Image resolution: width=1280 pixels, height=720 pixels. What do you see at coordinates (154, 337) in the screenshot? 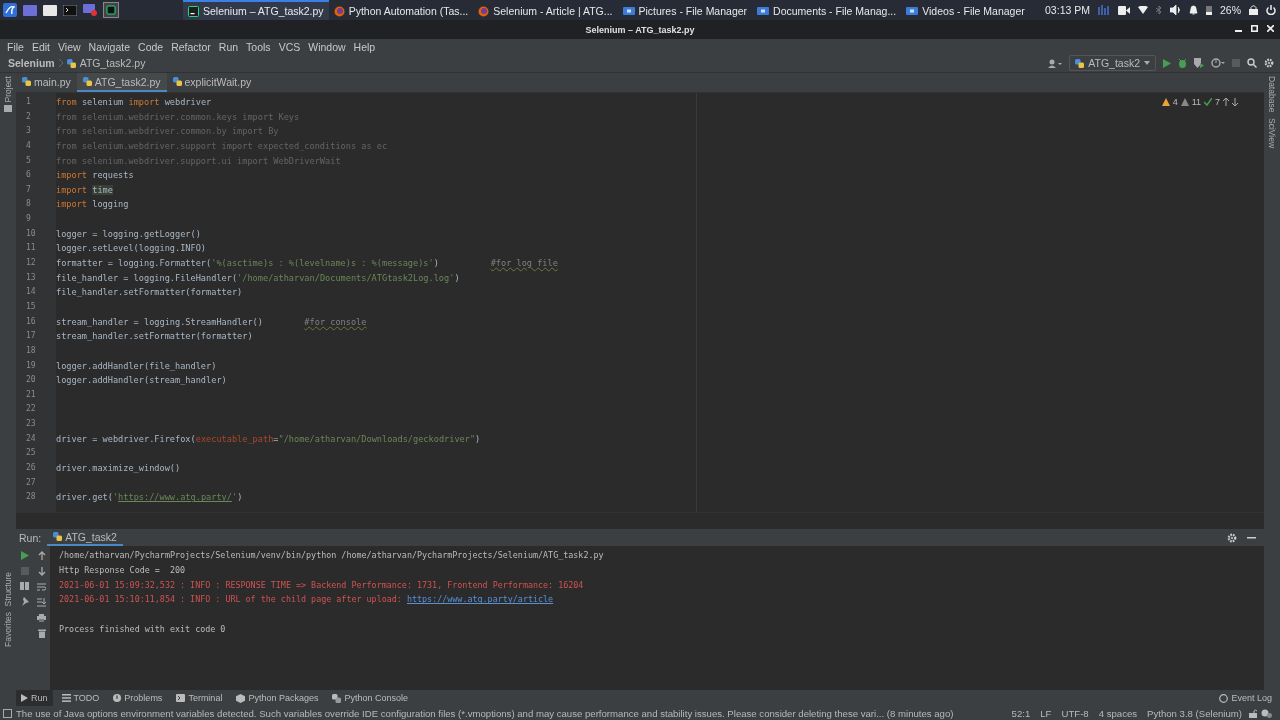
I see `code-line: stream_handler.setFormatter(formatter)` at bounding box center [154, 337].